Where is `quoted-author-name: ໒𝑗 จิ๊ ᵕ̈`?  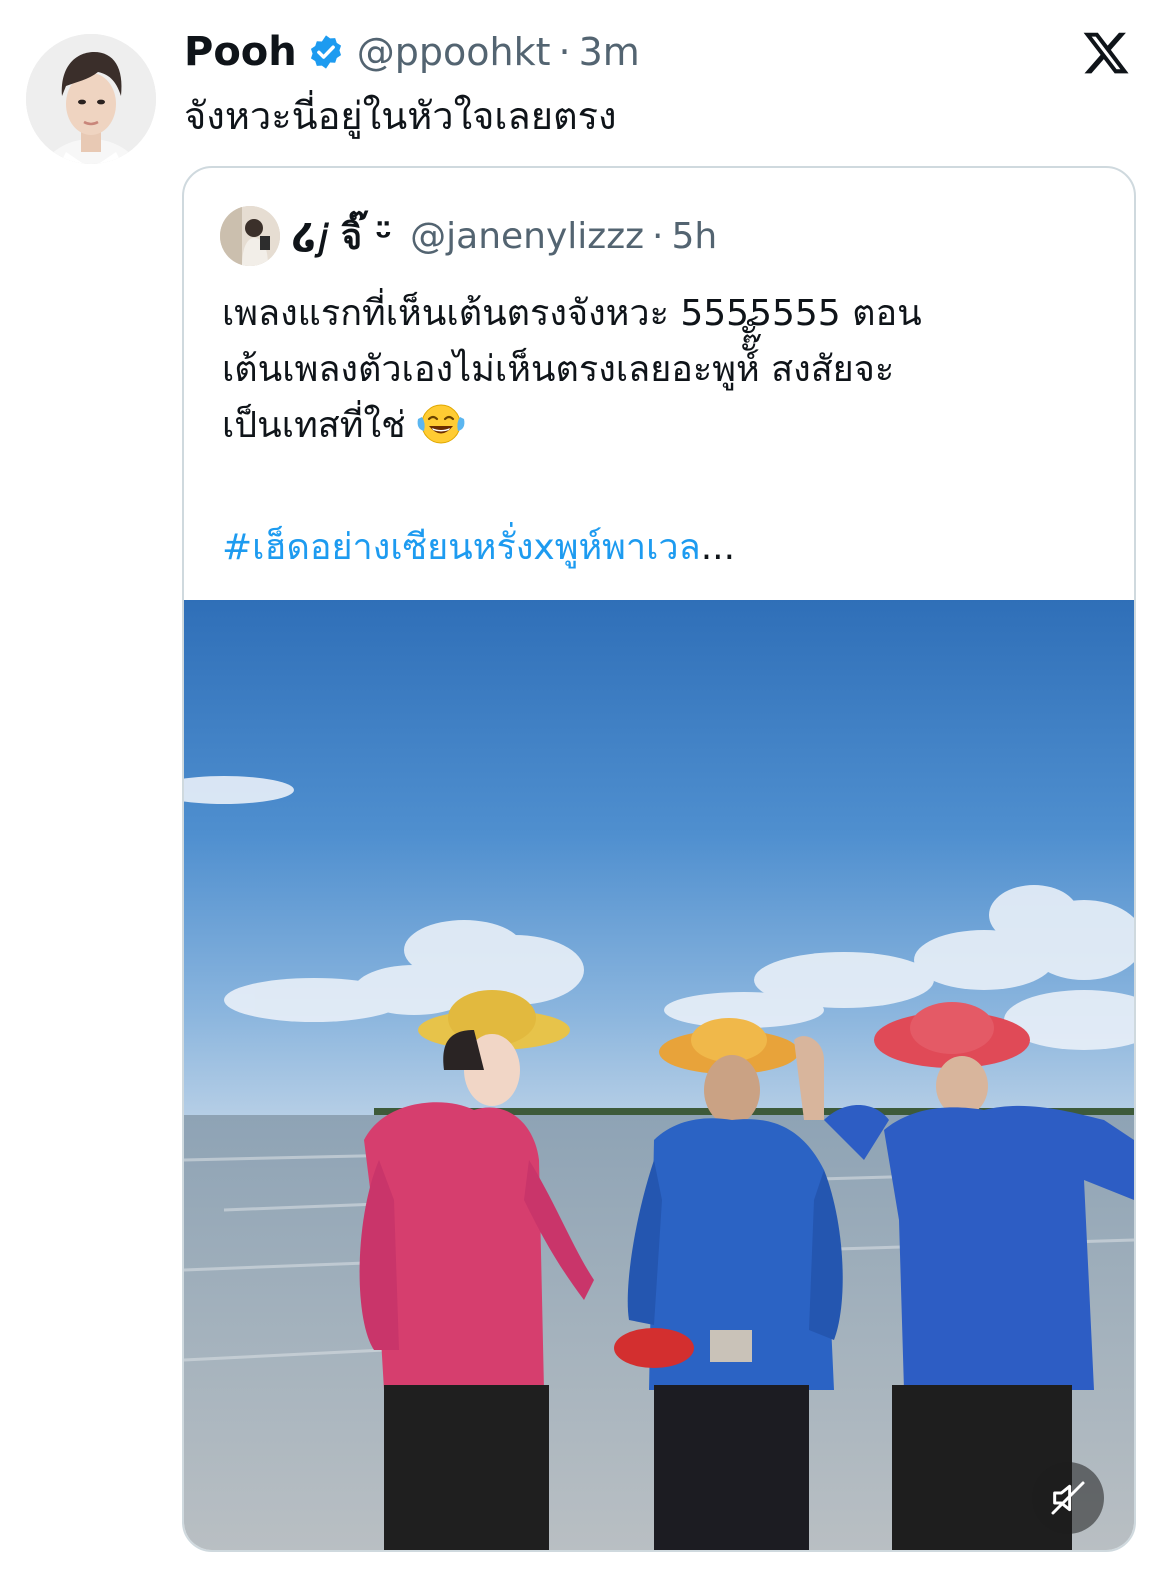 quoted-author-name: ໒𝑗 จิ๊ ᵕ̈ is located at coordinates (342, 236).